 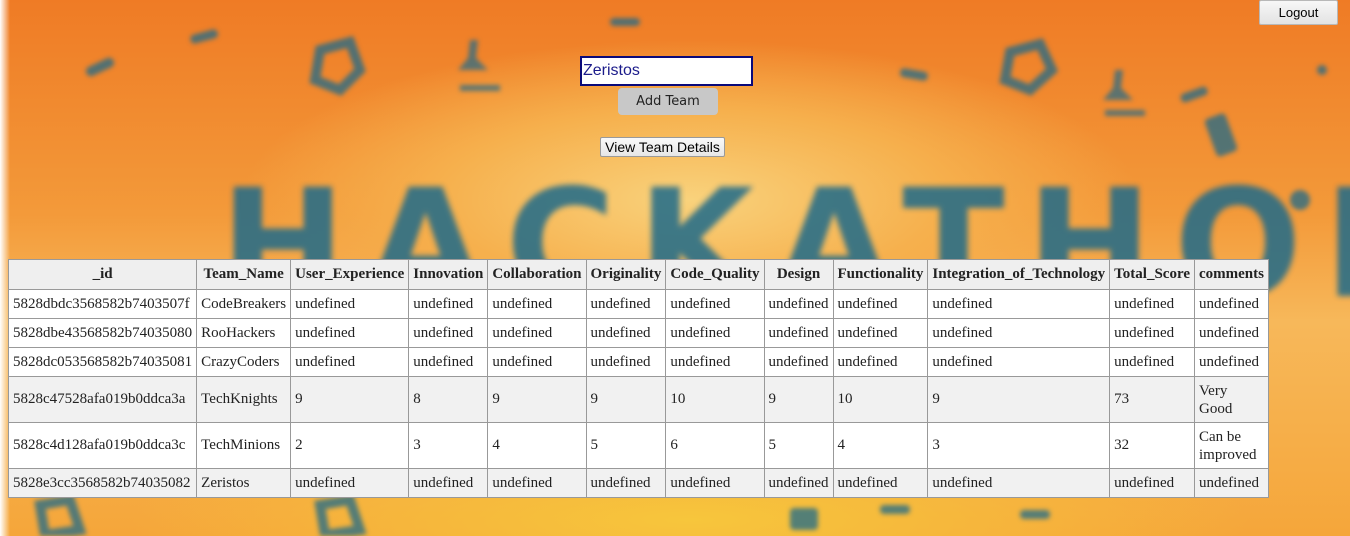 I want to click on cell-innovation: 3, so click(x=448, y=445).